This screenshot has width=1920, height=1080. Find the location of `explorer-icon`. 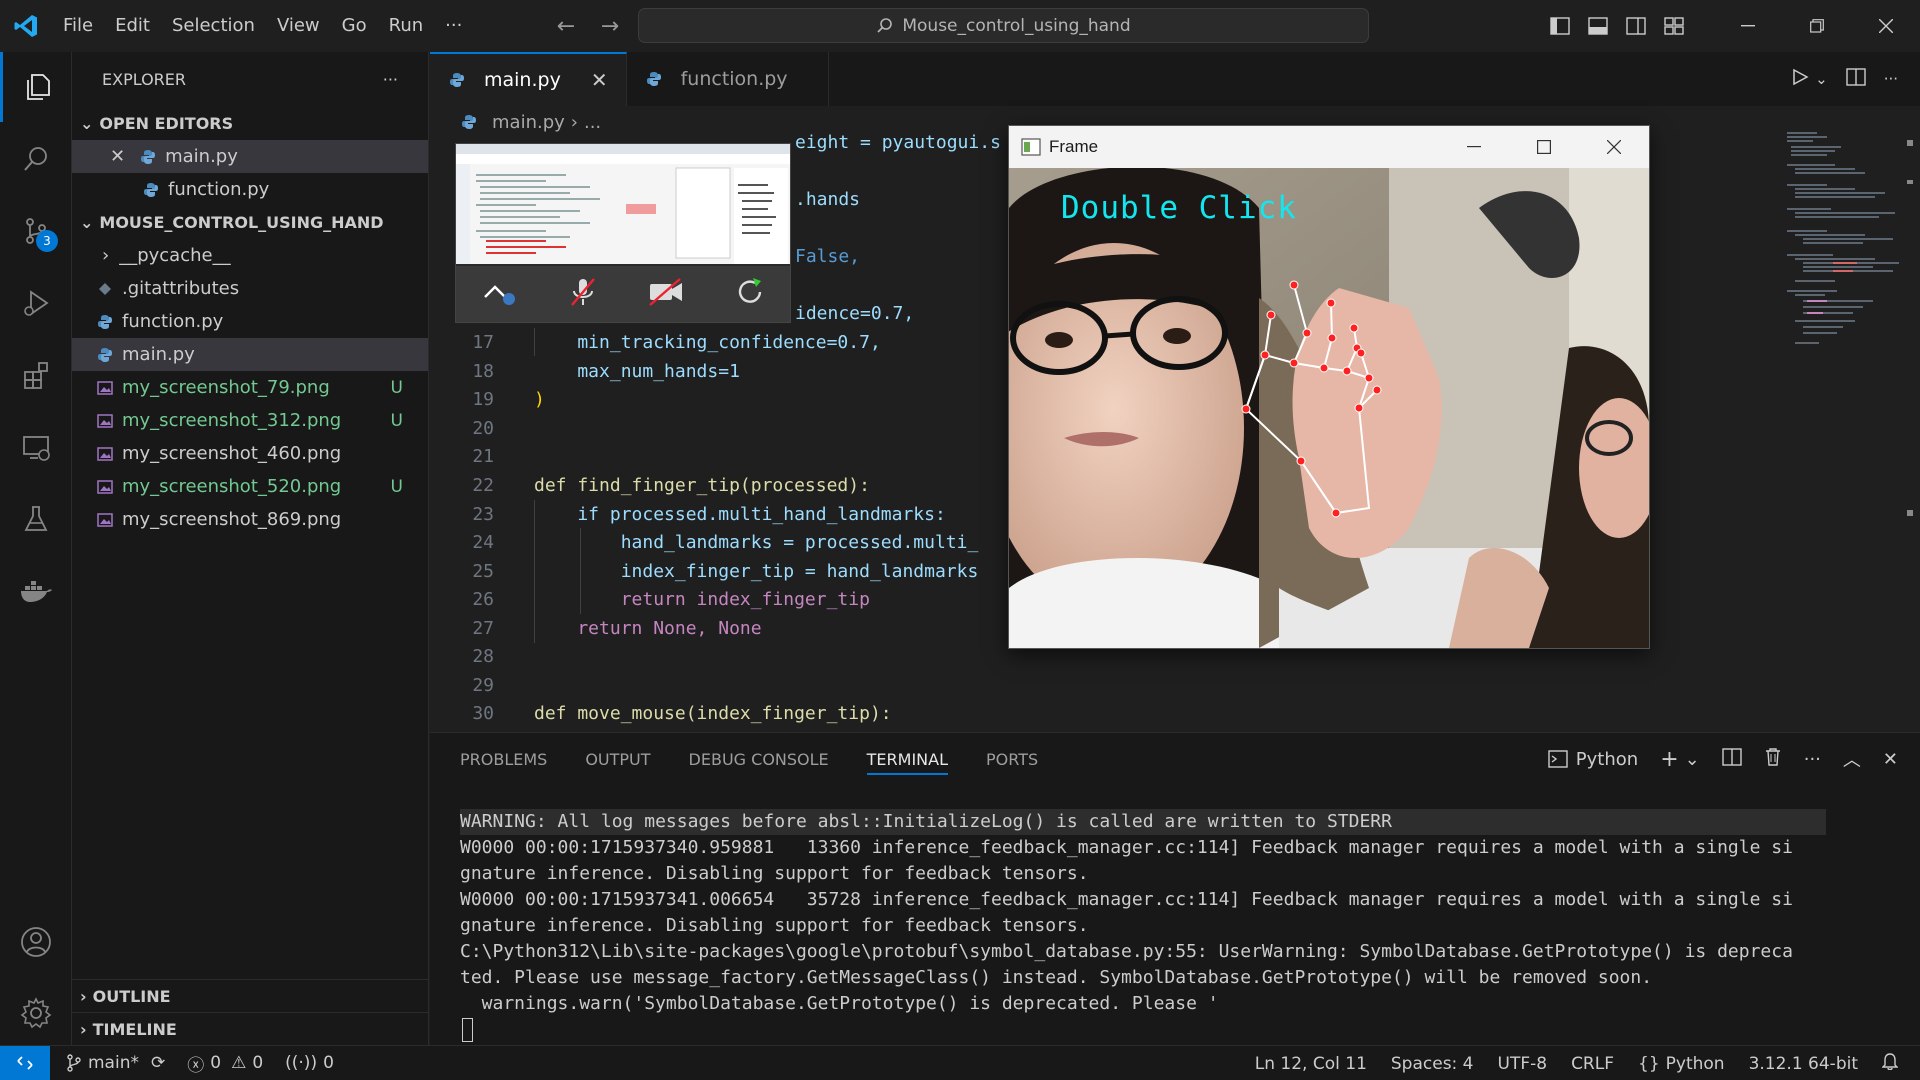

explorer-icon is located at coordinates (36, 87).